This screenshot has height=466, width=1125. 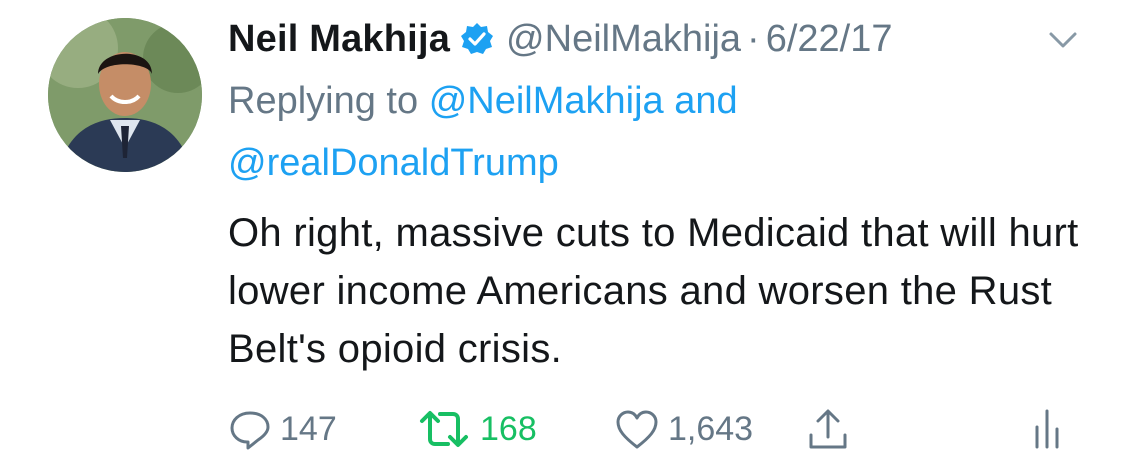 I want to click on avatar-photo, so click(x=125, y=95).